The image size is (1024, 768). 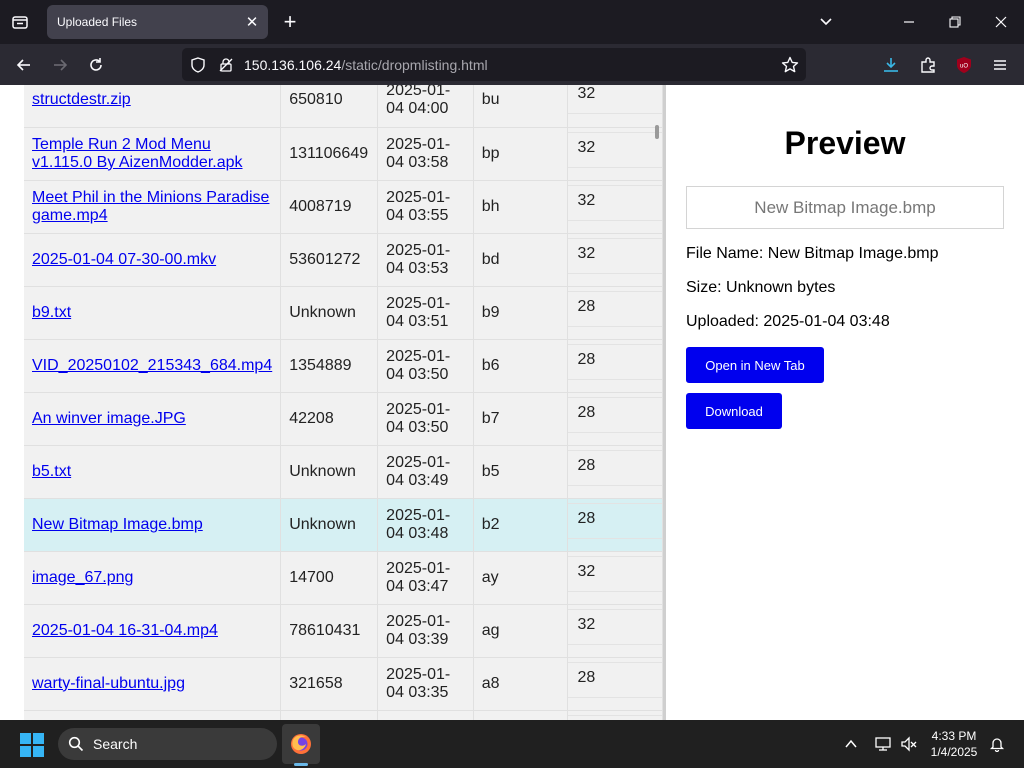 What do you see at coordinates (512, 744) in the screenshot?
I see `taskbar: Search 4:33 PM 1/4/2025` at bounding box center [512, 744].